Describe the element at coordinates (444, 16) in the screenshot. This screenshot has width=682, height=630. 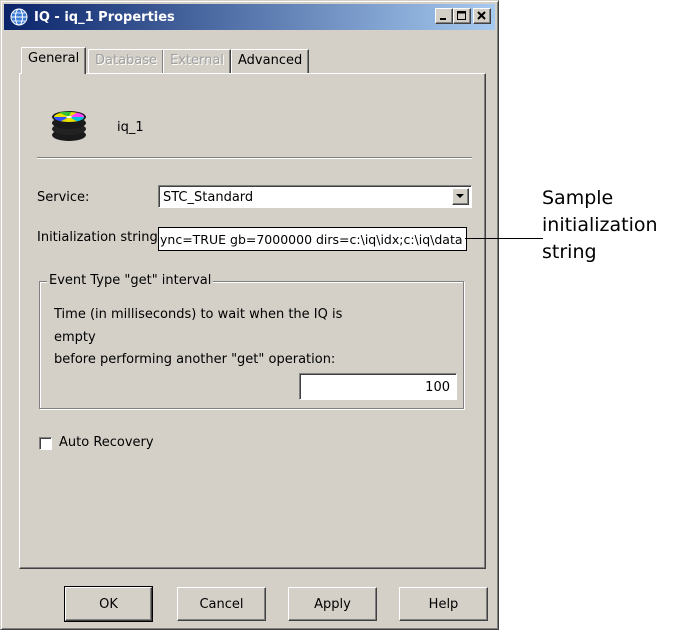
I see `minimize-button` at that location.